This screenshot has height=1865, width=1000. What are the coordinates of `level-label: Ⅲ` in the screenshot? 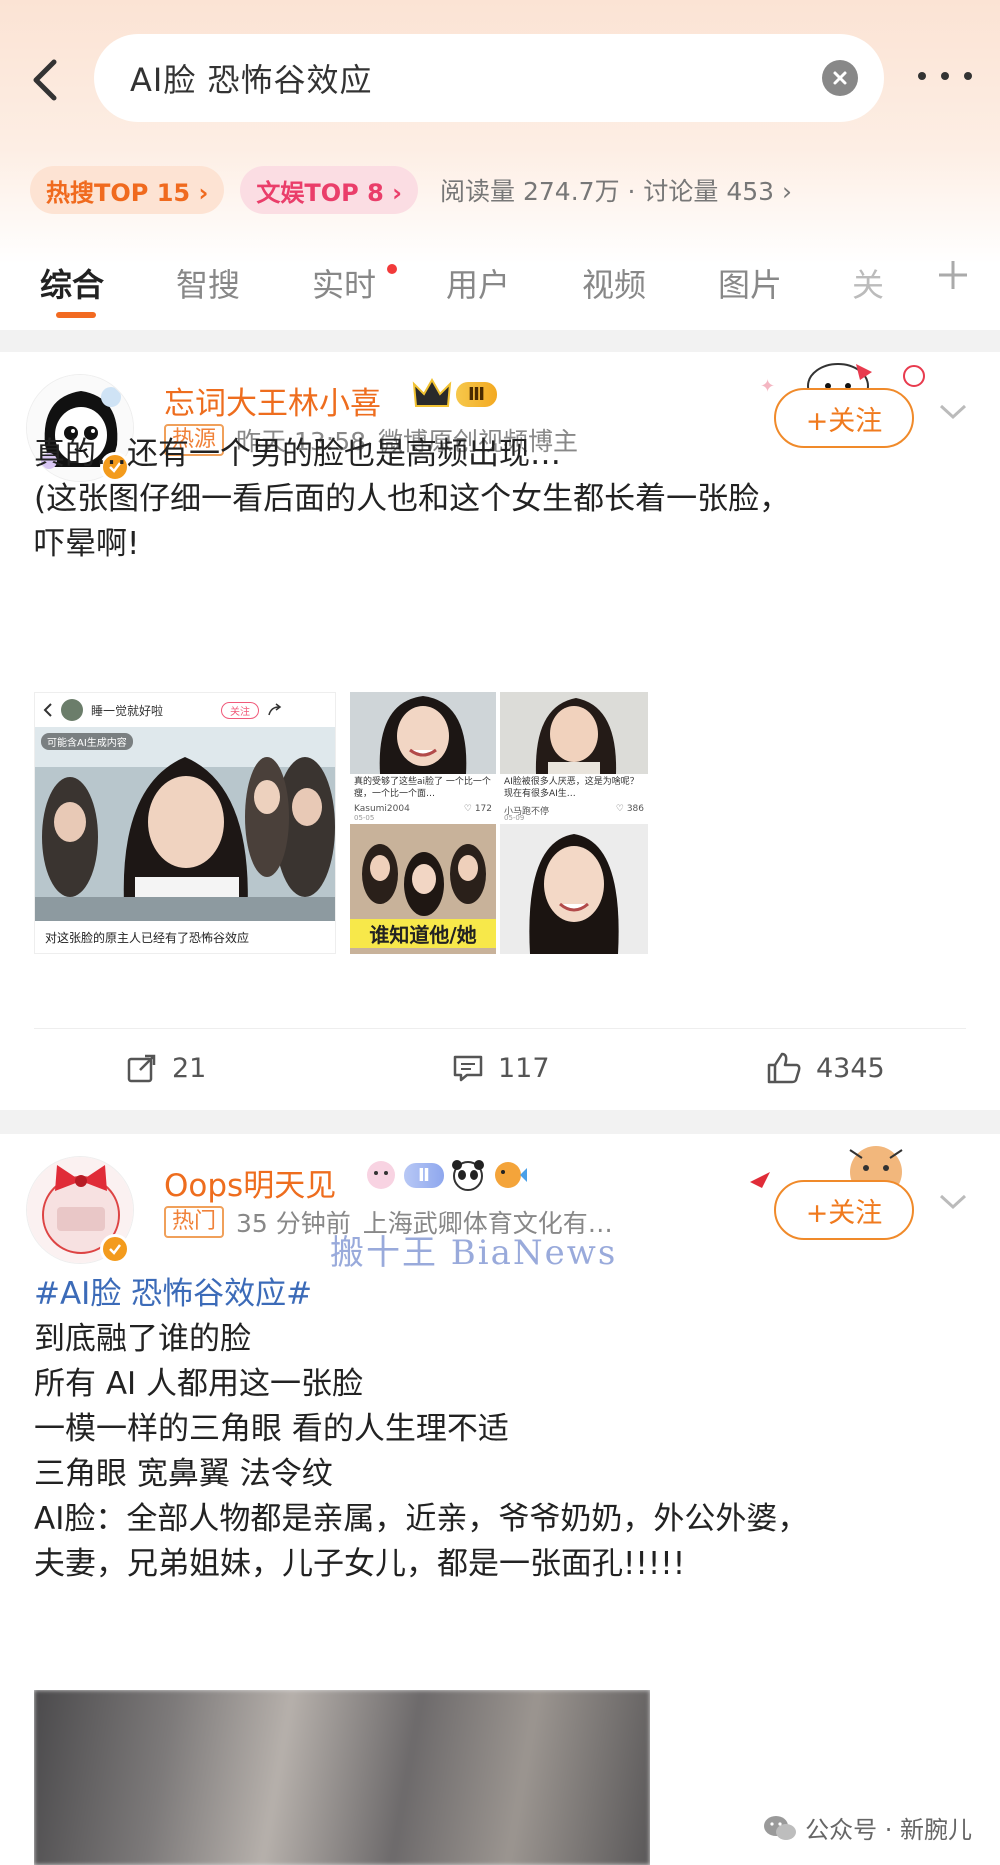 It's located at (477, 394).